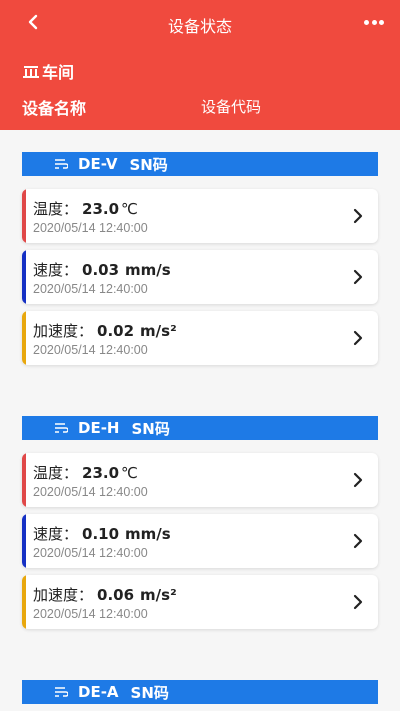  Describe the element at coordinates (99, 428) in the screenshot. I see `group-name: DE-H` at that location.